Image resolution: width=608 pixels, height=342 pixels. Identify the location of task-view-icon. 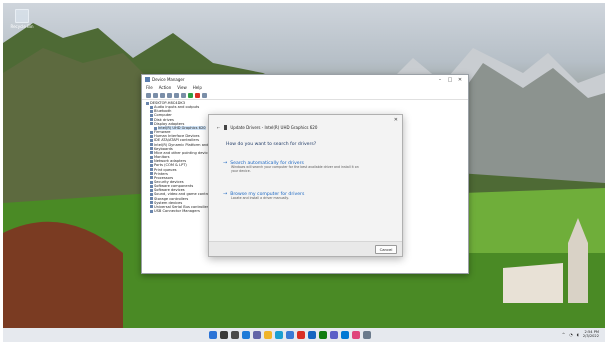
(235, 335).